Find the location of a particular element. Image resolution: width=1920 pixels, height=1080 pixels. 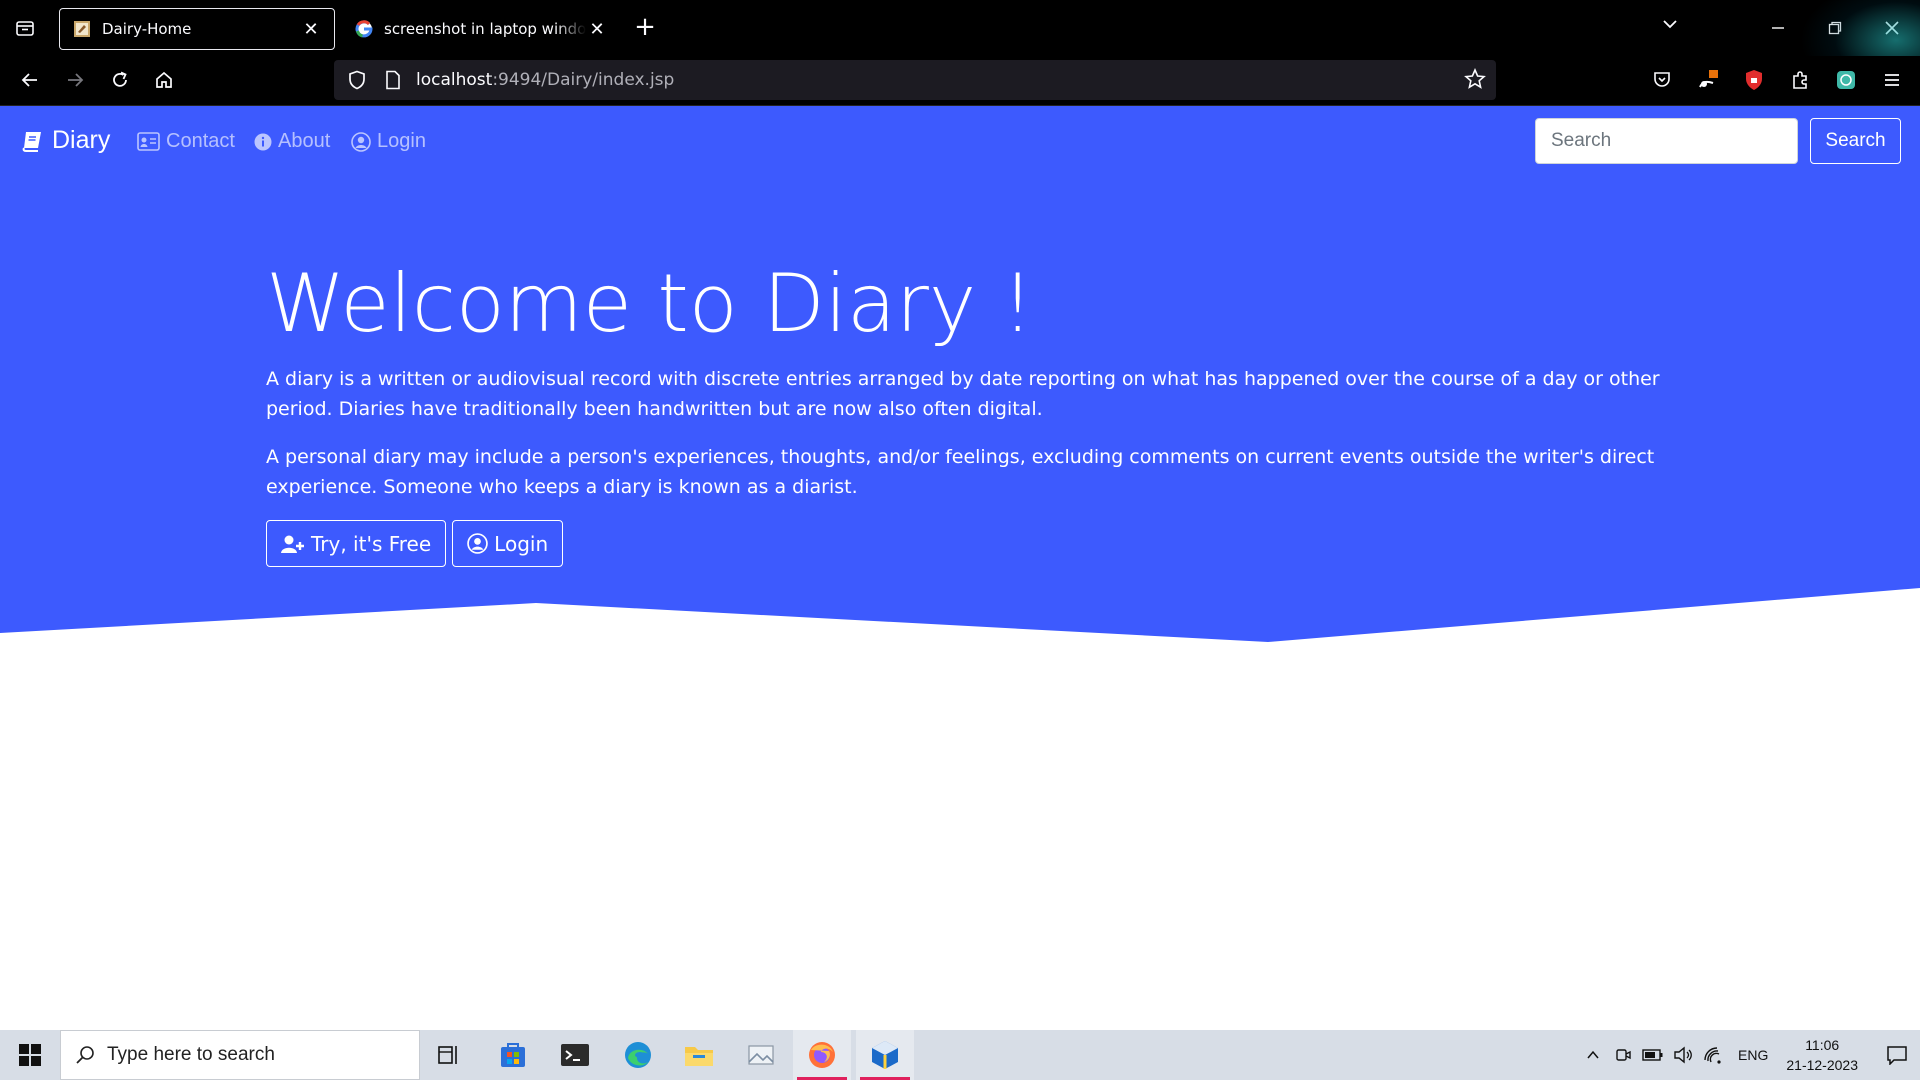

extensions-puzzle-icon is located at coordinates (1800, 80).